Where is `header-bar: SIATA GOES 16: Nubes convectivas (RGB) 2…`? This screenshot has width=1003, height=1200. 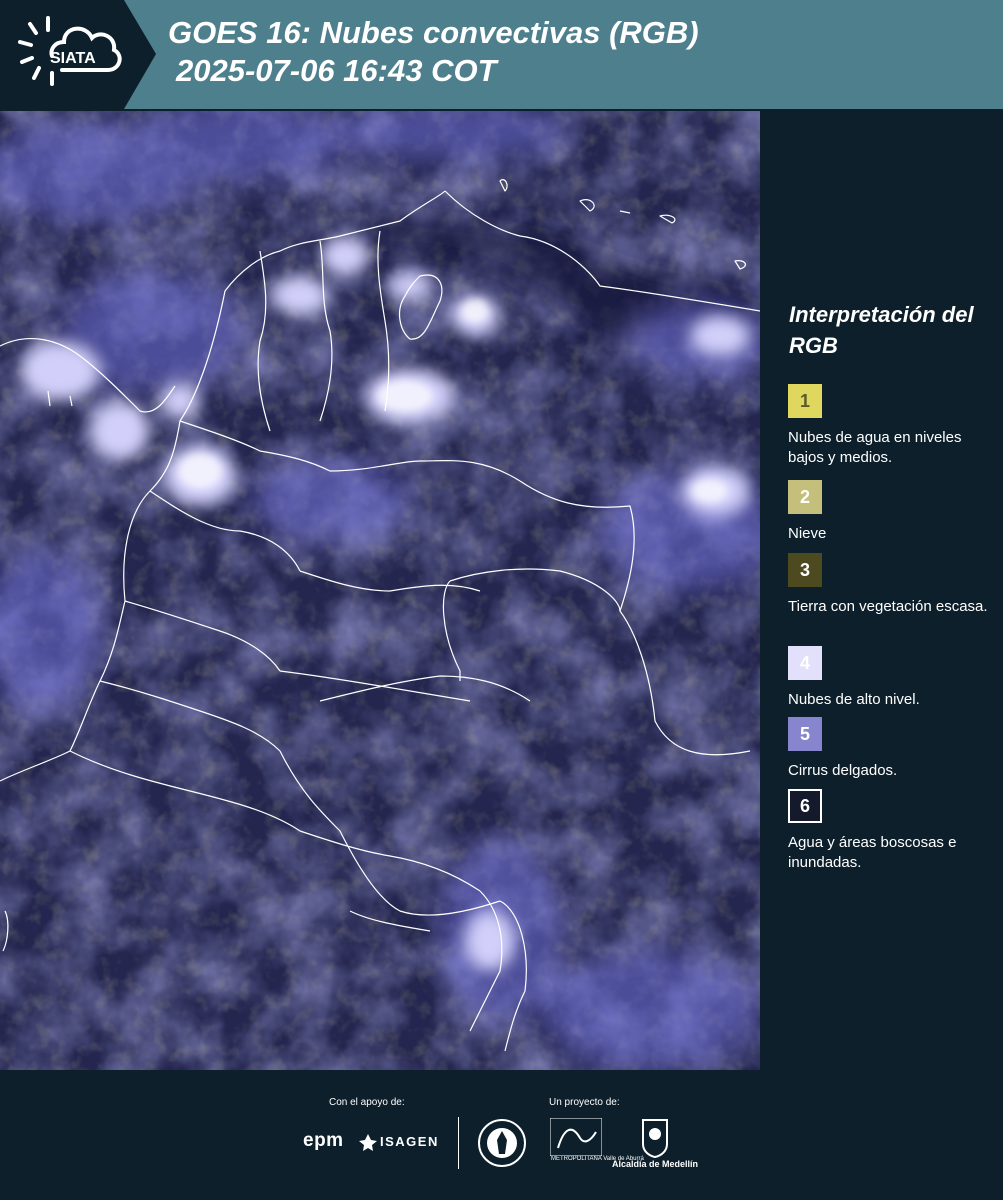
header-bar: SIATA GOES 16: Nubes convectivas (RGB) 2… is located at coordinates (501, 54).